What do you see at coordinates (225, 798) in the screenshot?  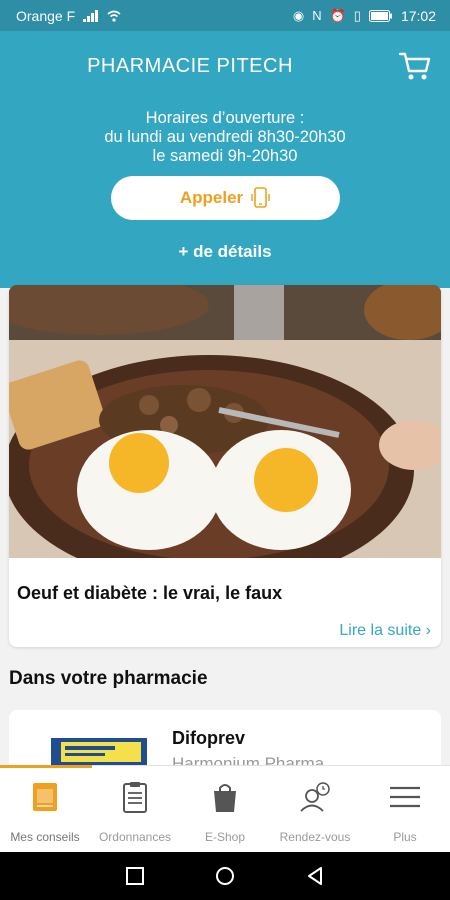 I see `shopping-bag-icon` at bounding box center [225, 798].